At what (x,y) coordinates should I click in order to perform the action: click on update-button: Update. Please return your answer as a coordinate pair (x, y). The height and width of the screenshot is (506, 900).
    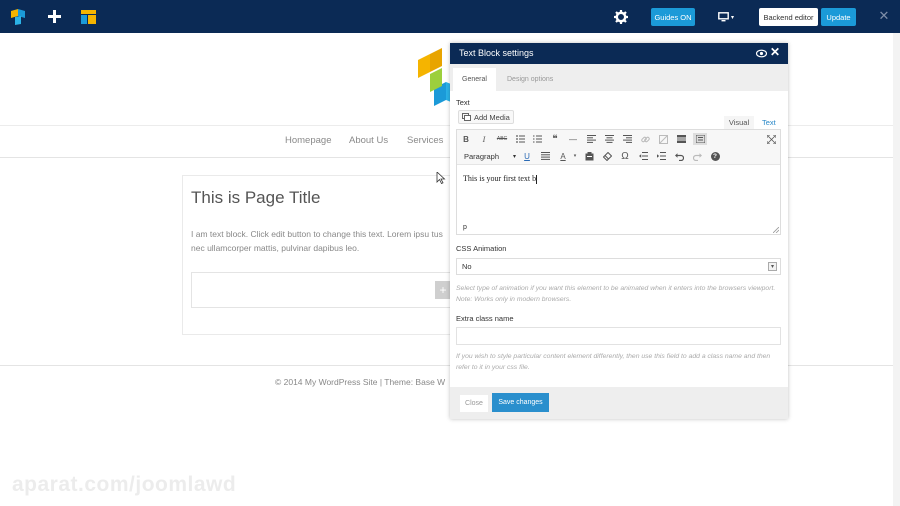
    Looking at the image, I should click on (838, 17).